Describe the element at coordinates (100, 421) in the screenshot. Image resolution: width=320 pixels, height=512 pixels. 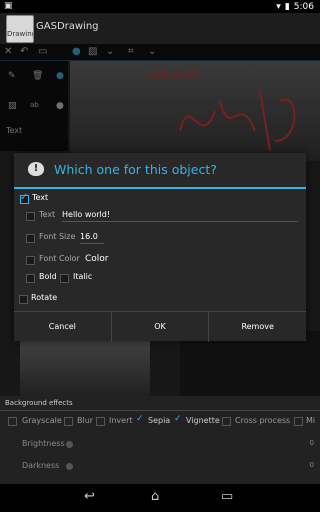
I see `invert-checkbox` at that location.